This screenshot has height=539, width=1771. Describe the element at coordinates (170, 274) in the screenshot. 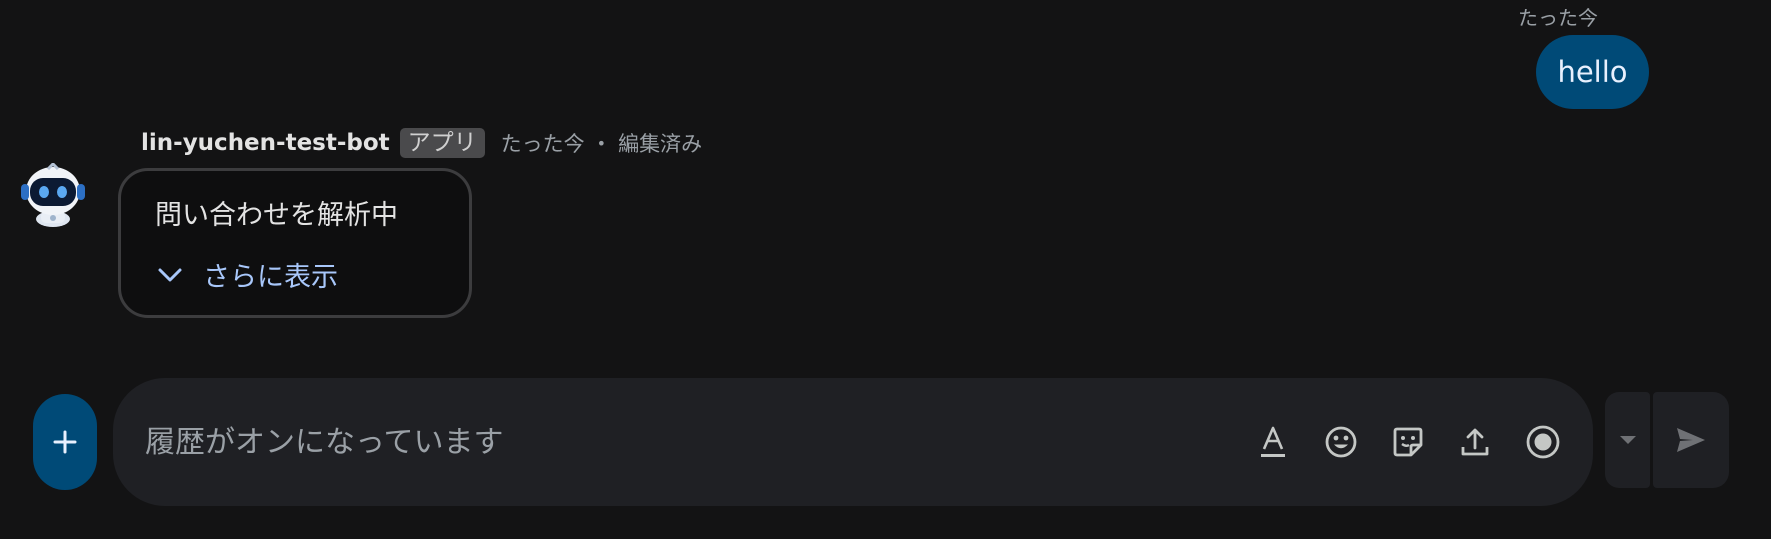

I see `chevron-down-icon` at that location.